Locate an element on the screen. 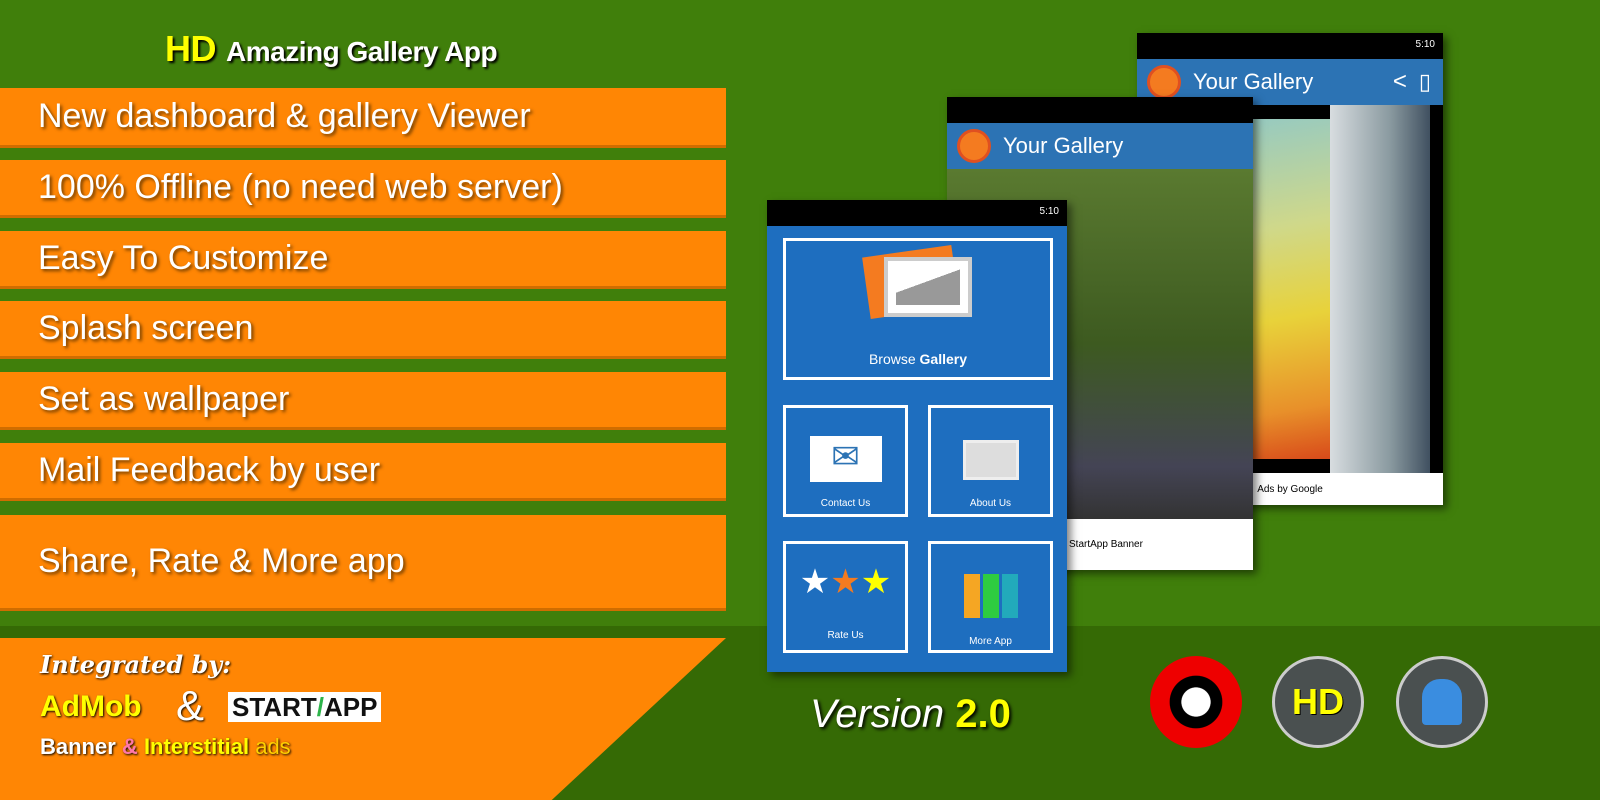 This screenshot has width=1600, height=800. browse-text: Browse is located at coordinates (892, 359).